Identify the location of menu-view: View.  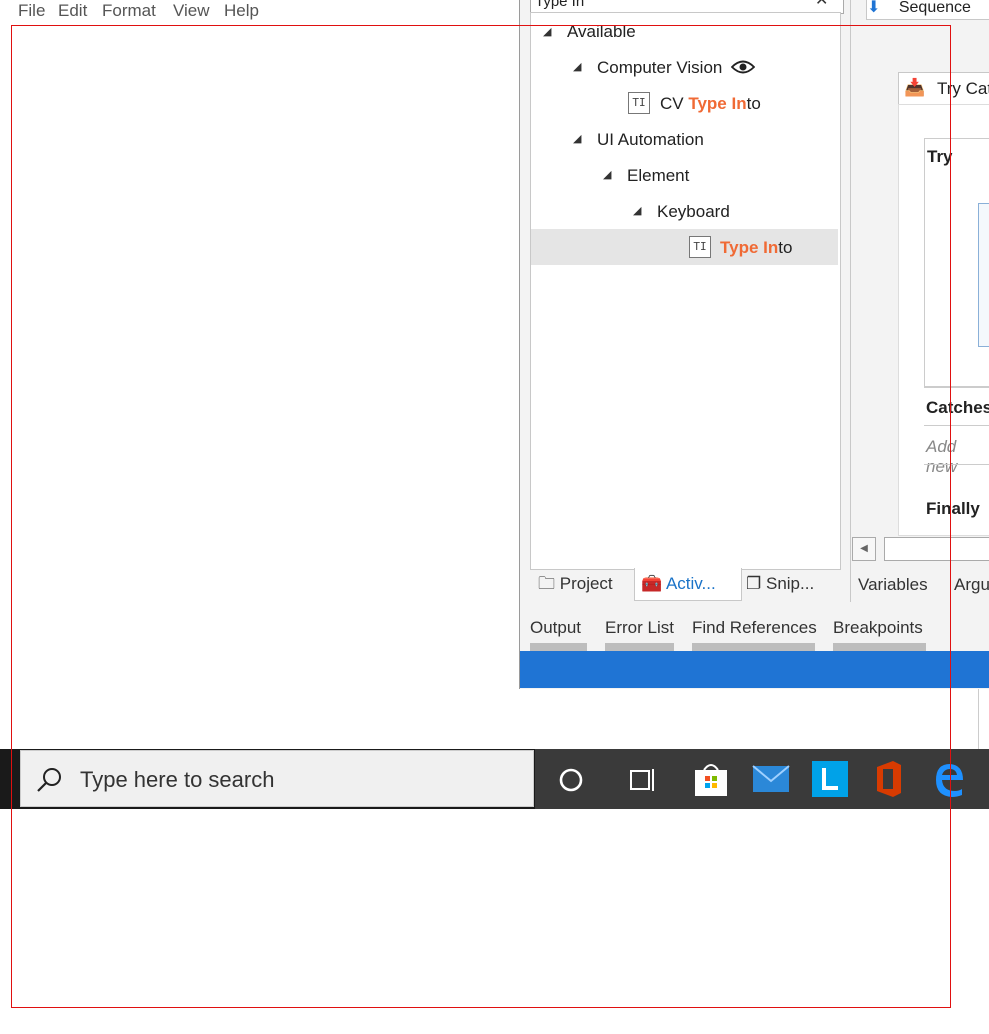
(191, 11).